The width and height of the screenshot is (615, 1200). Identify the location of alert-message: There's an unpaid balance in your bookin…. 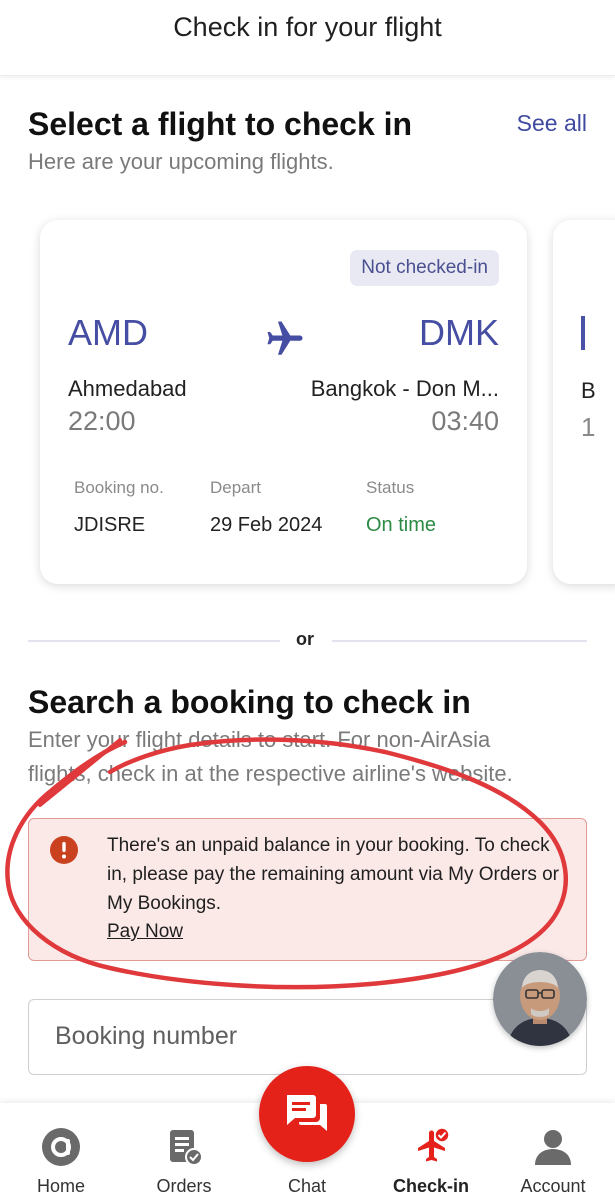
(333, 874).